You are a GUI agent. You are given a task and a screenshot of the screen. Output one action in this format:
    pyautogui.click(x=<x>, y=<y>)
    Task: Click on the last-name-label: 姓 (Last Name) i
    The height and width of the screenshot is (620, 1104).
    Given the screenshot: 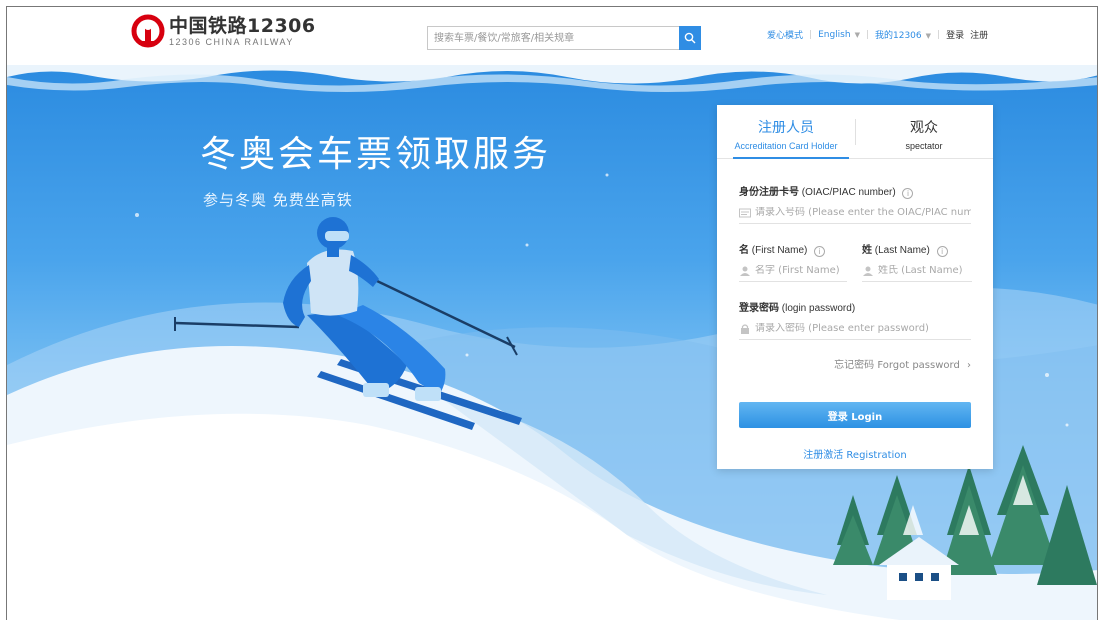 What is the action you would take?
    pyautogui.click(x=905, y=249)
    